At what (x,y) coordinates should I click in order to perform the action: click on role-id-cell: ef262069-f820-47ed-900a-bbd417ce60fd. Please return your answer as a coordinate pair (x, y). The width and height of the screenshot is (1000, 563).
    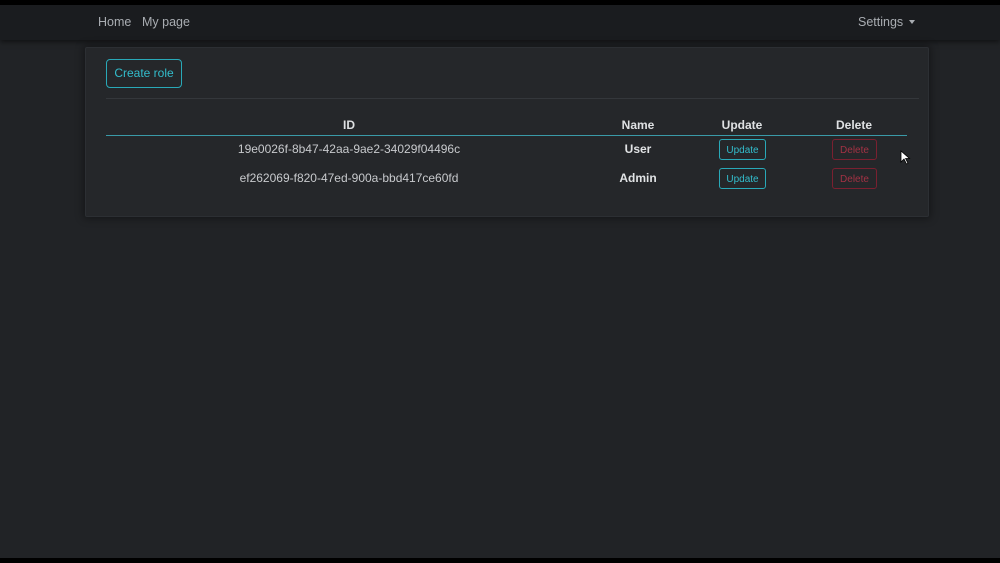
    Looking at the image, I should click on (349, 178).